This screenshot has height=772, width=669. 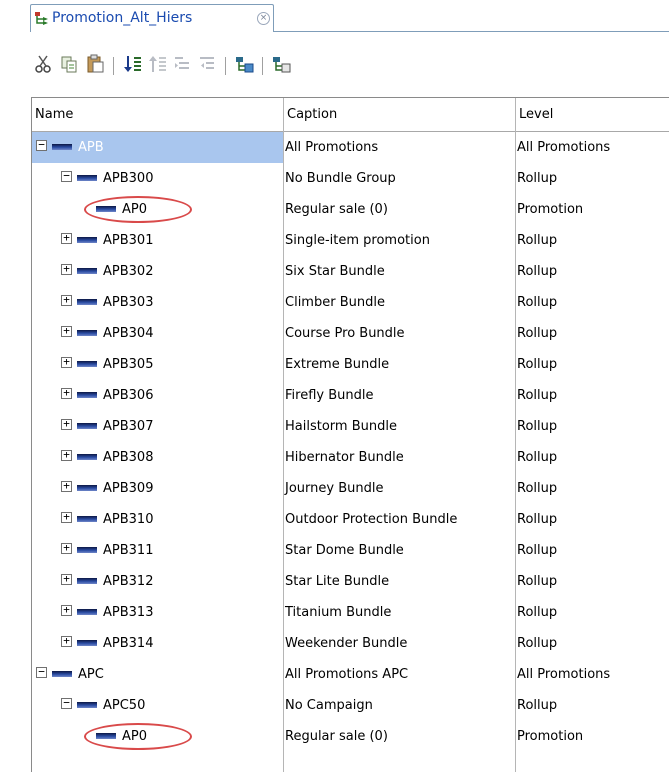 I want to click on member-name: APB313, so click(x=128, y=612).